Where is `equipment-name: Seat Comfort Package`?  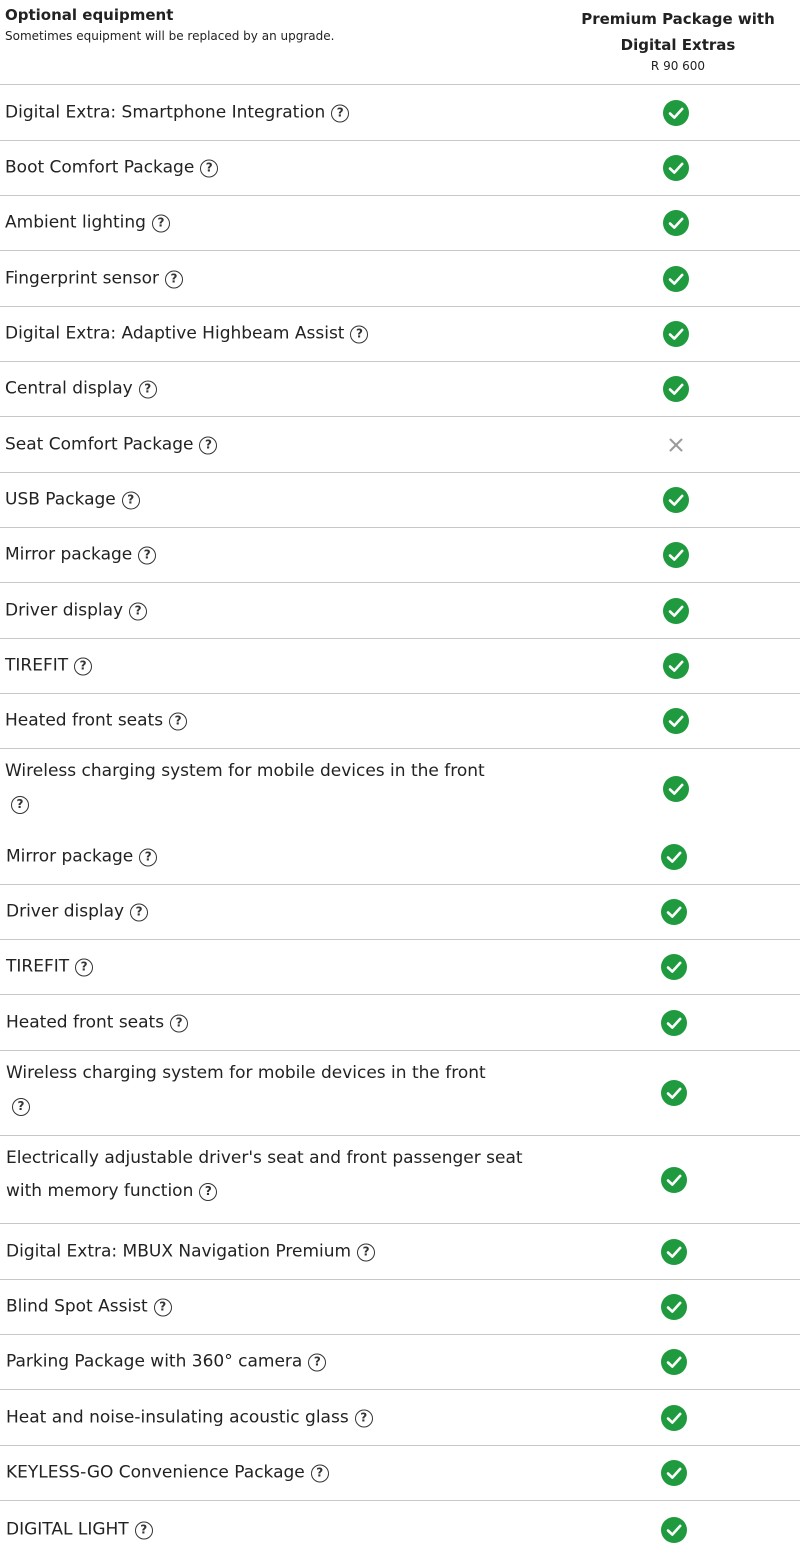
equipment-name: Seat Comfort Package is located at coordinates (99, 444).